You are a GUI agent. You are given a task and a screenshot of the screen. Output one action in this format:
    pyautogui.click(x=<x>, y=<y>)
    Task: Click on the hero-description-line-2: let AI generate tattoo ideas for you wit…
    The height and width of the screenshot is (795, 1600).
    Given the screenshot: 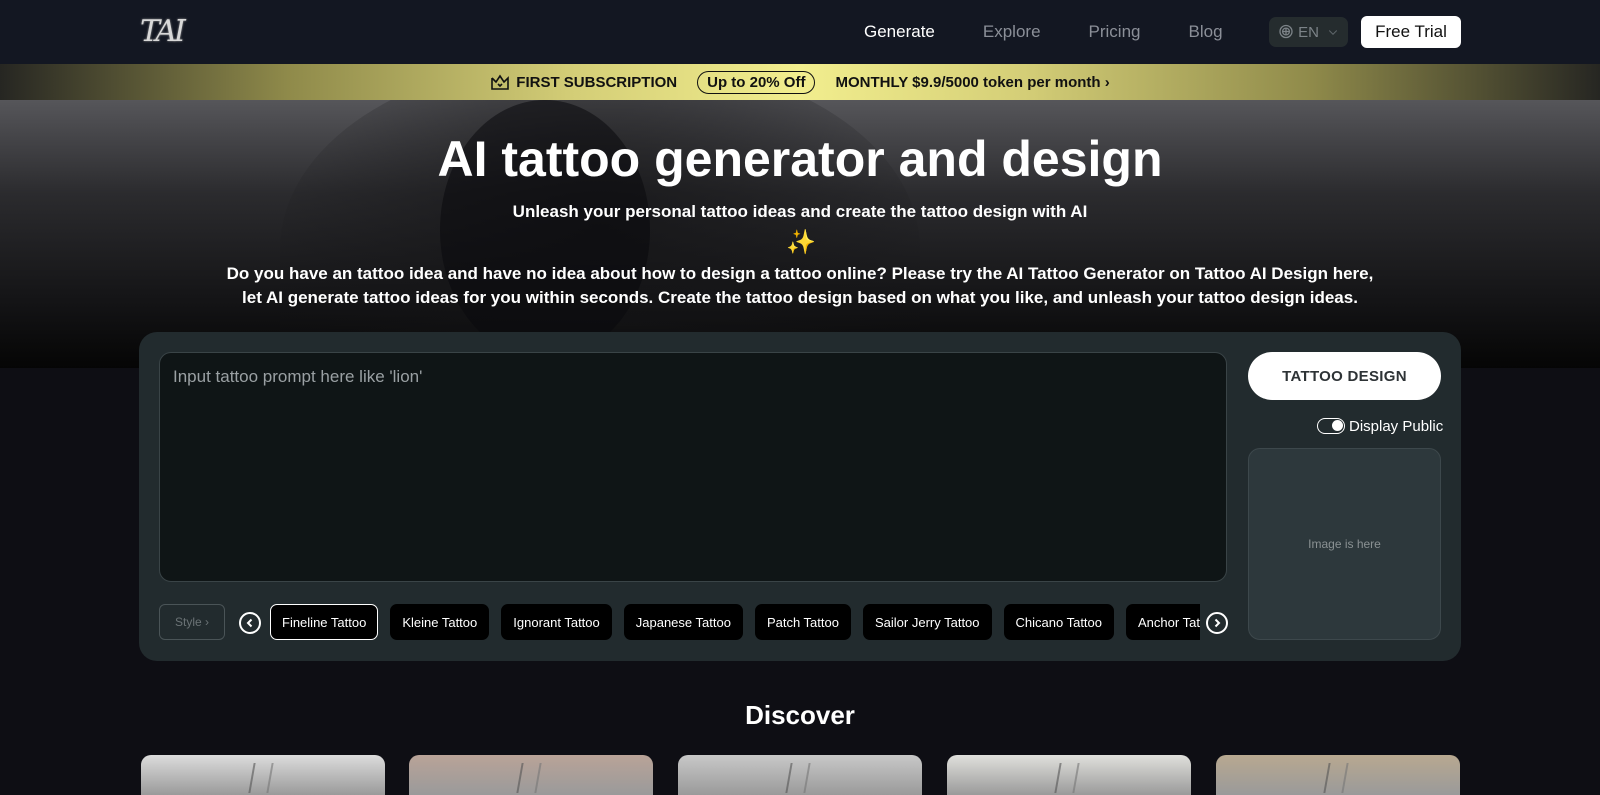 What is the action you would take?
    pyautogui.click(x=800, y=297)
    